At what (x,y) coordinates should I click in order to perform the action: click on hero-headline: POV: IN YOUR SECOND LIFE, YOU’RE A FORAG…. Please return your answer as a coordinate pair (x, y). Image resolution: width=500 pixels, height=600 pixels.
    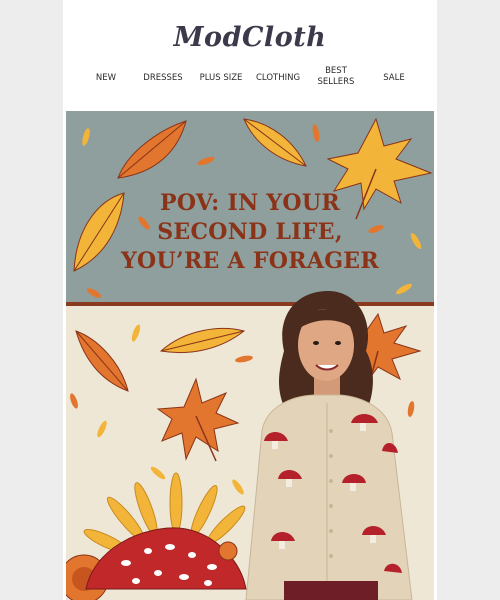
    Looking at the image, I should click on (250, 232).